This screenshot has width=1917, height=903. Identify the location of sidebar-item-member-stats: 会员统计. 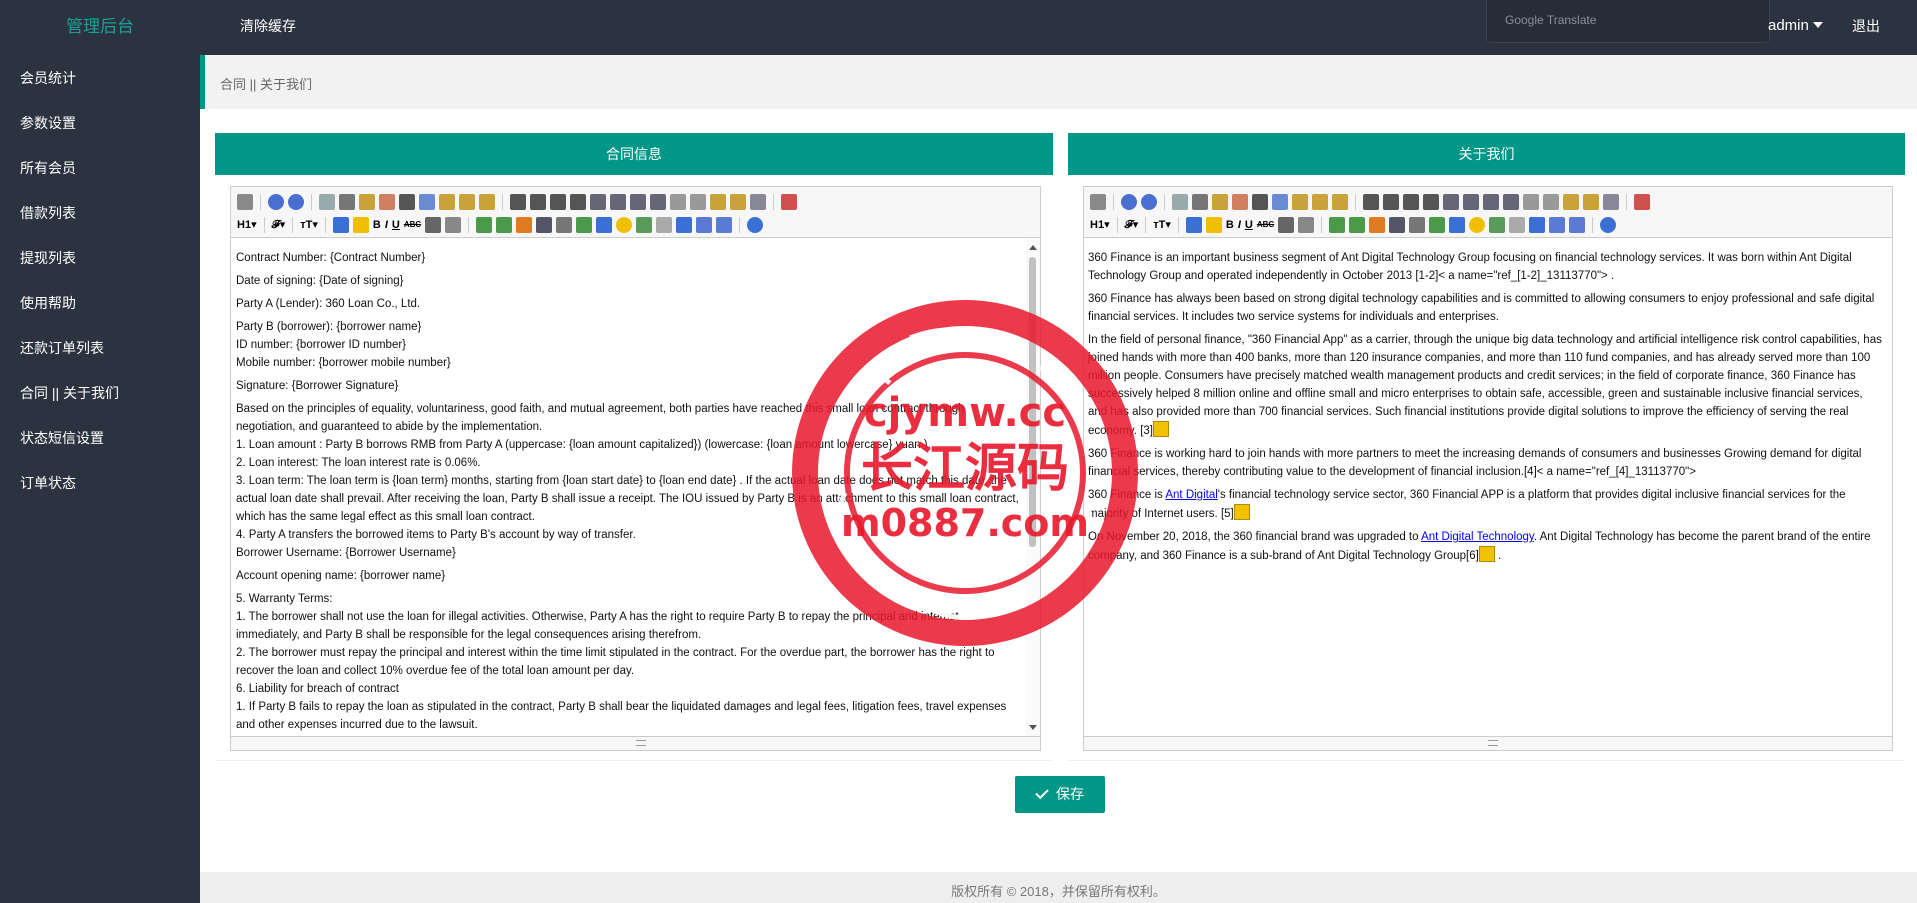
(100, 78).